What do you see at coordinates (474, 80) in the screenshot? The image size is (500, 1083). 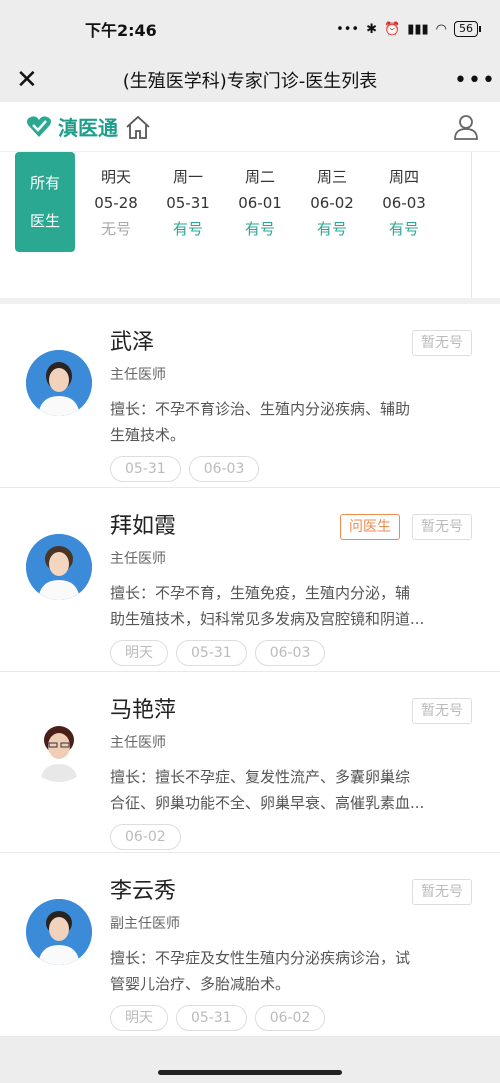 I see `more-menu-icon: •••` at bounding box center [474, 80].